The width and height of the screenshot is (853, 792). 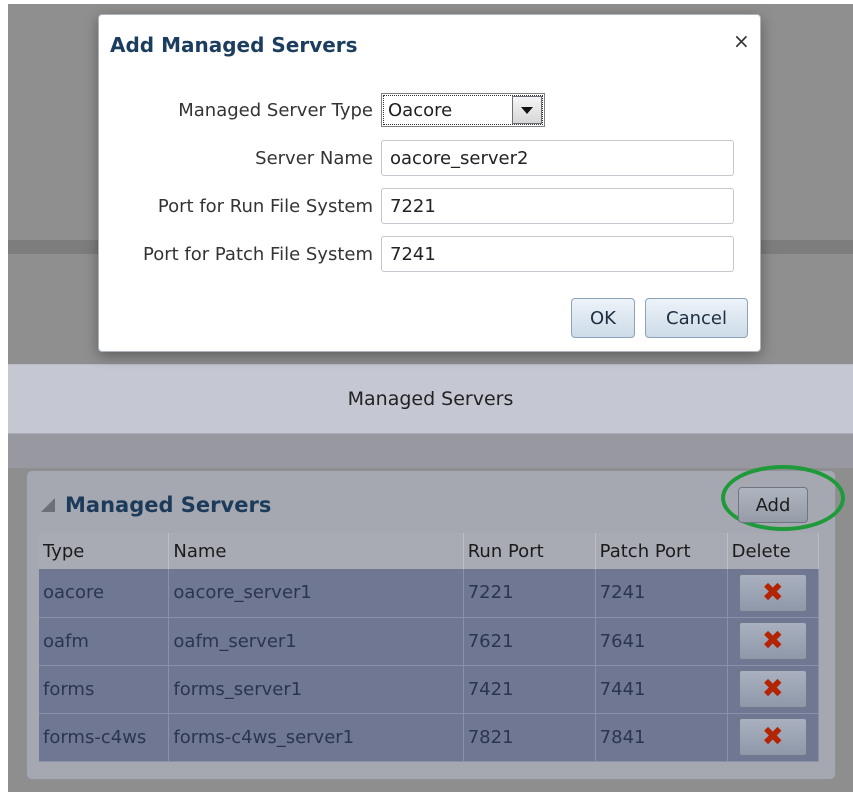 What do you see at coordinates (314, 158) in the screenshot?
I see `server-name-label: Server Name` at bounding box center [314, 158].